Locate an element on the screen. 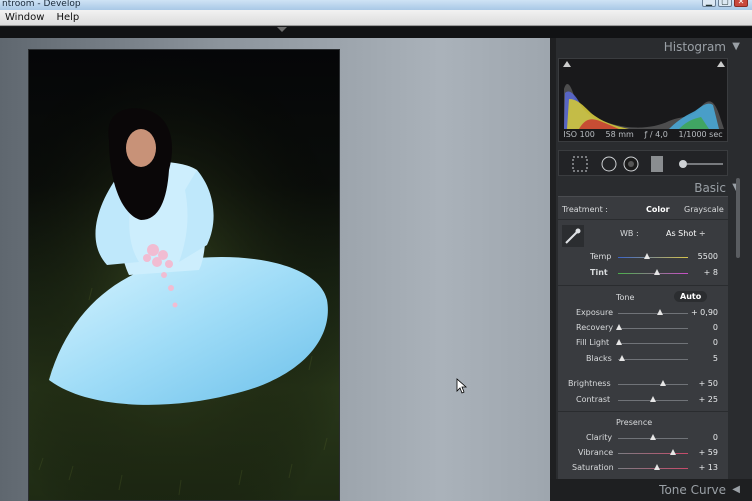  exposure-slider is located at coordinates (653, 313).